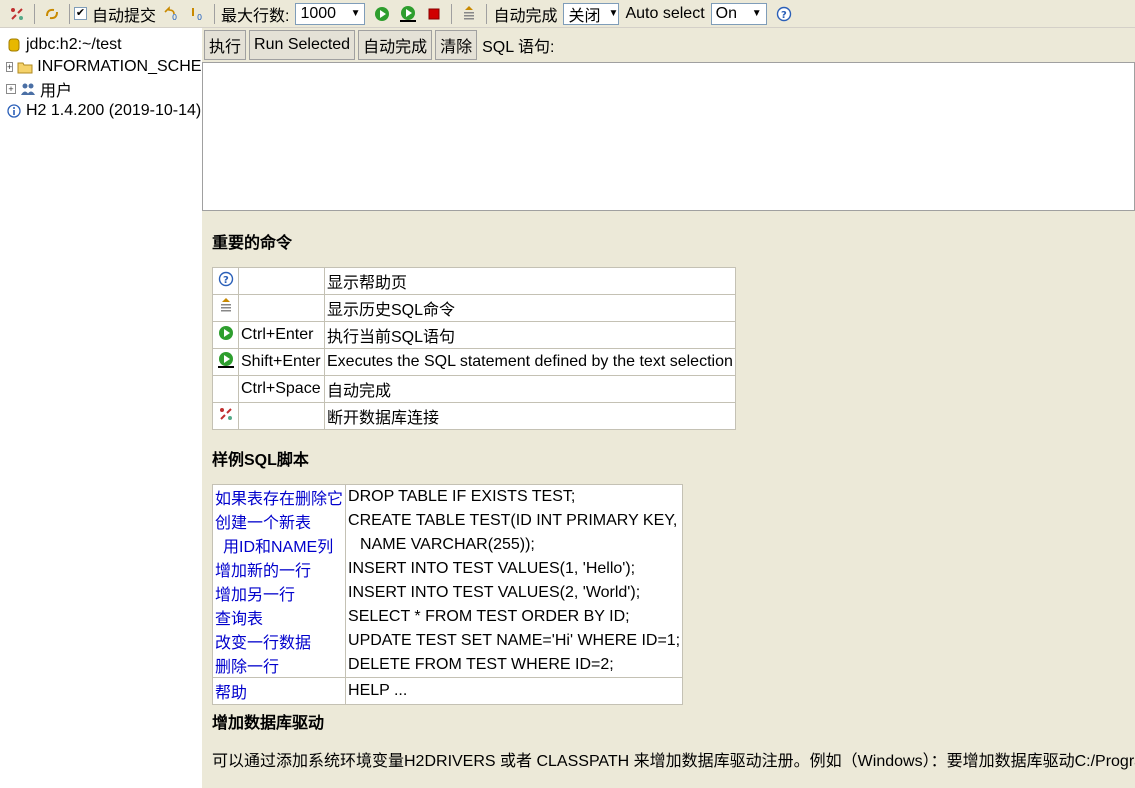 The width and height of the screenshot is (1135, 788). I want to click on sample-link: 改变一行数据, so click(279, 641).